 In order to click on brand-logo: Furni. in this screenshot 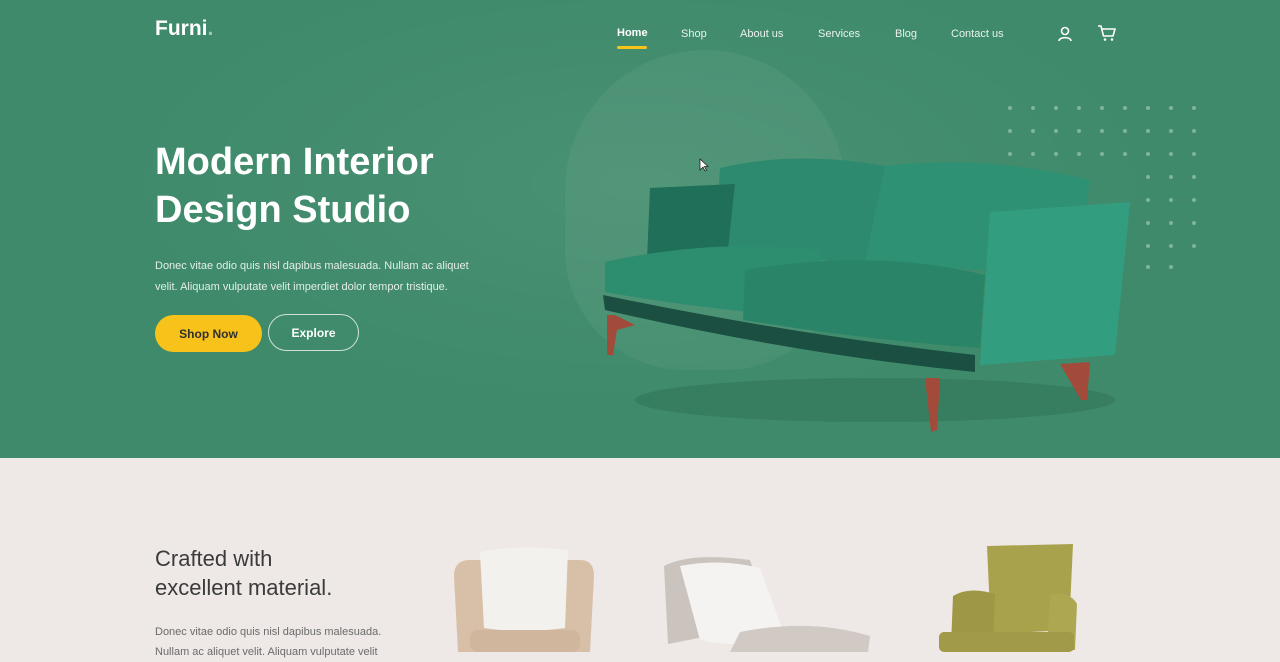, I will do `click(184, 29)`.